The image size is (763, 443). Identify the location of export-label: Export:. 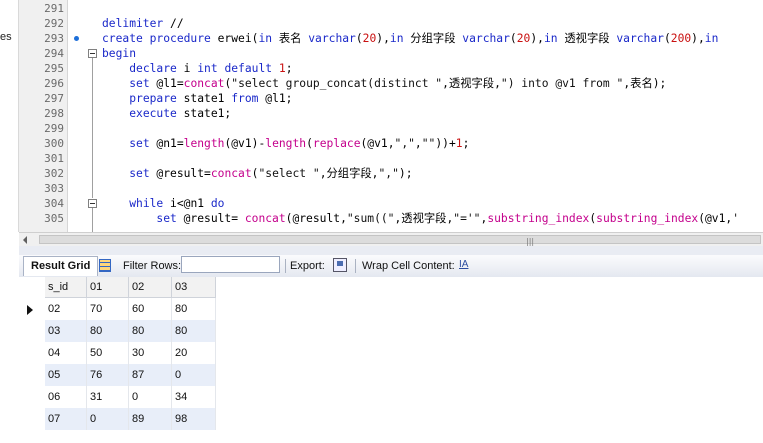
(307, 266).